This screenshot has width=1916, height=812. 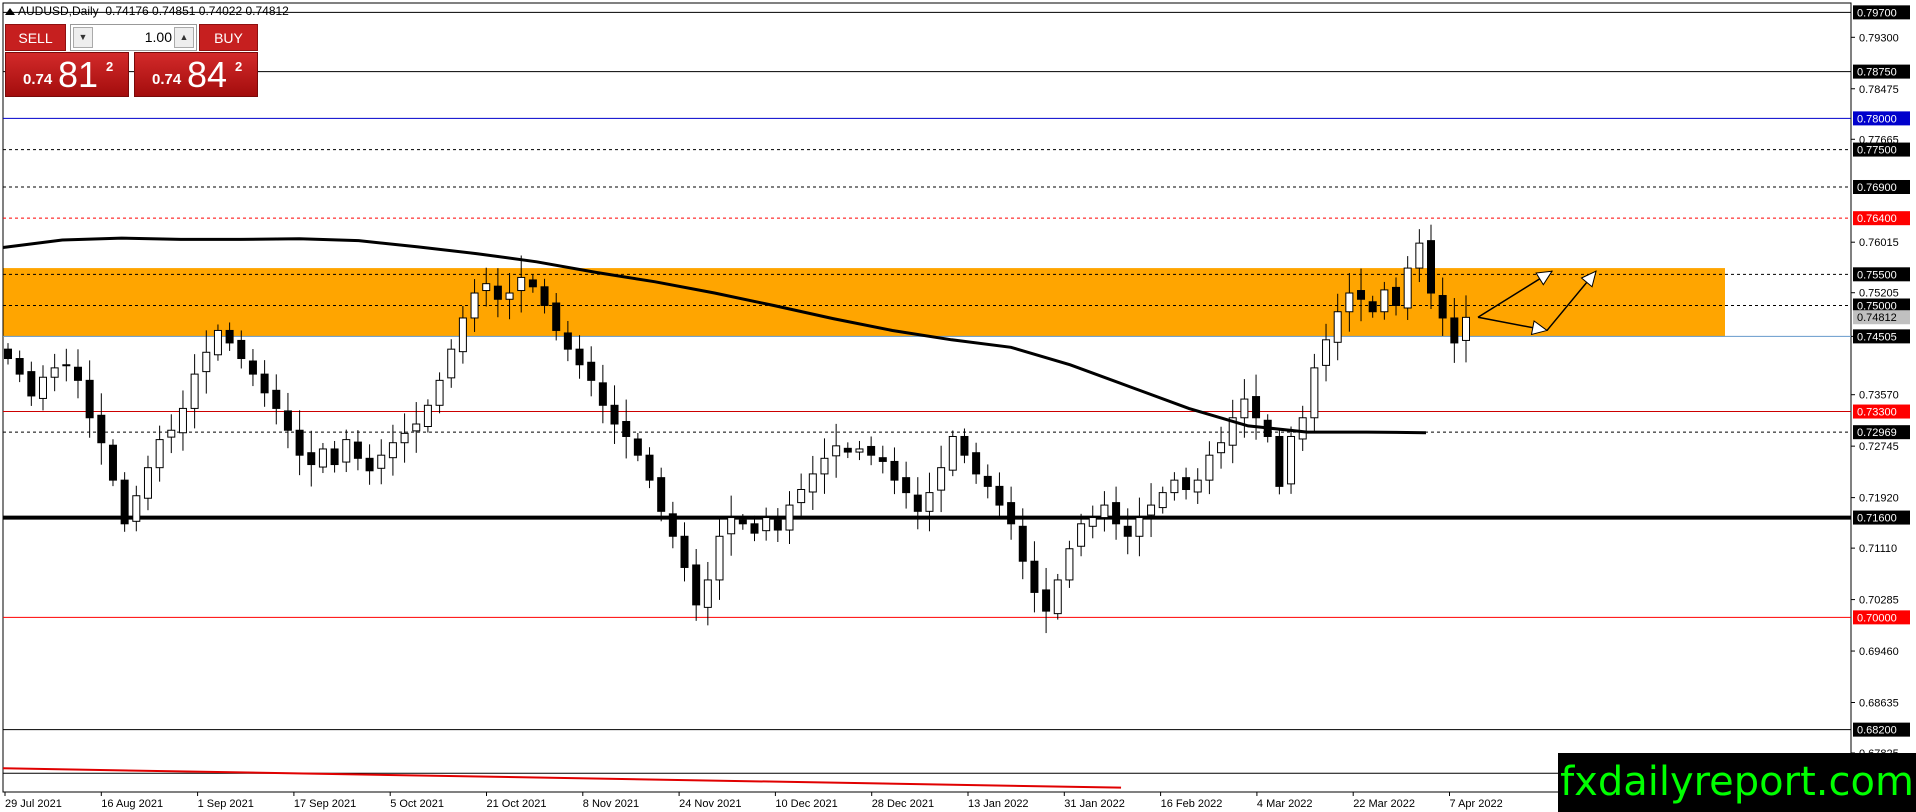 I want to click on current-price-label: 0.74812, so click(x=1877, y=318).